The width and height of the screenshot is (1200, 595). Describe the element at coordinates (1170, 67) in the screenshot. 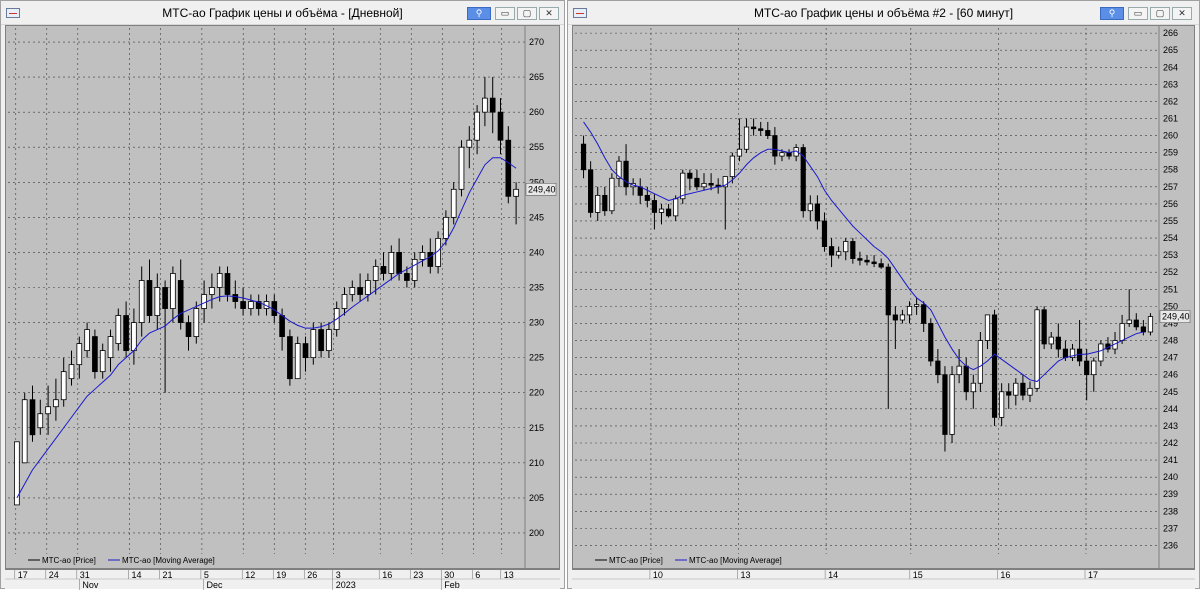

I see `price-tick-label: 264` at that location.